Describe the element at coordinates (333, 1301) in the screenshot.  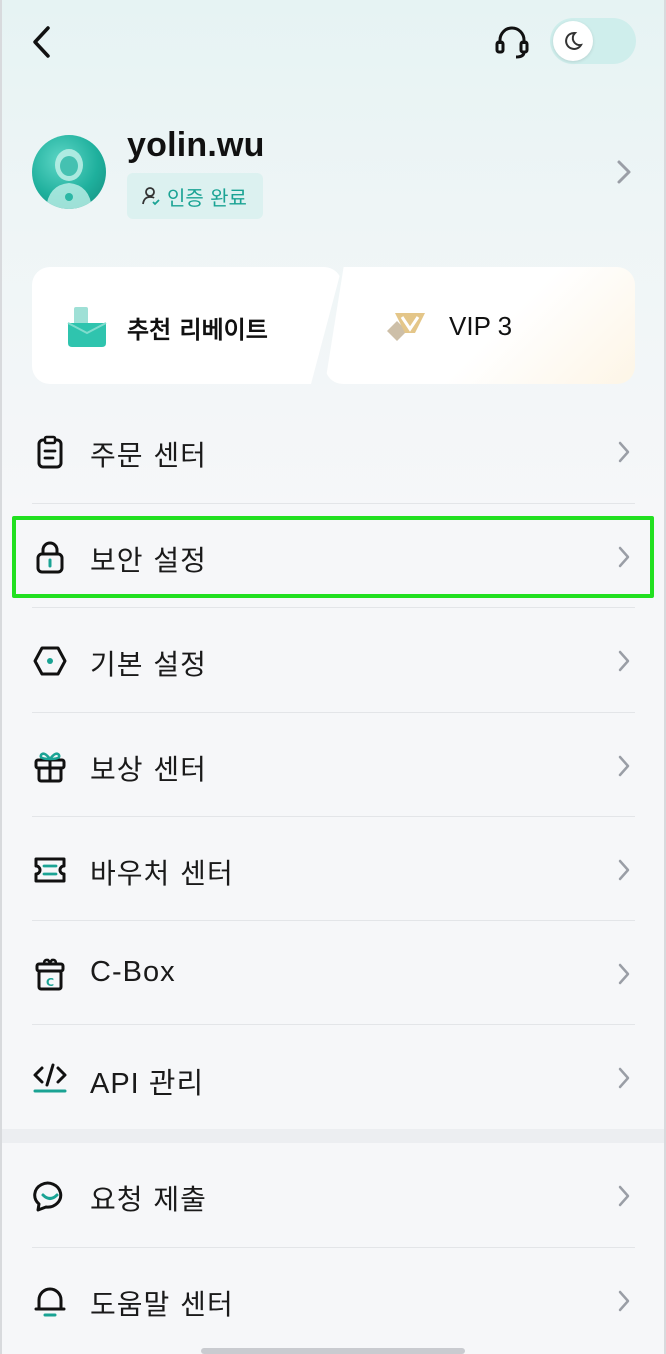
I see `menu-item-help-center: 도움말 센터` at that location.